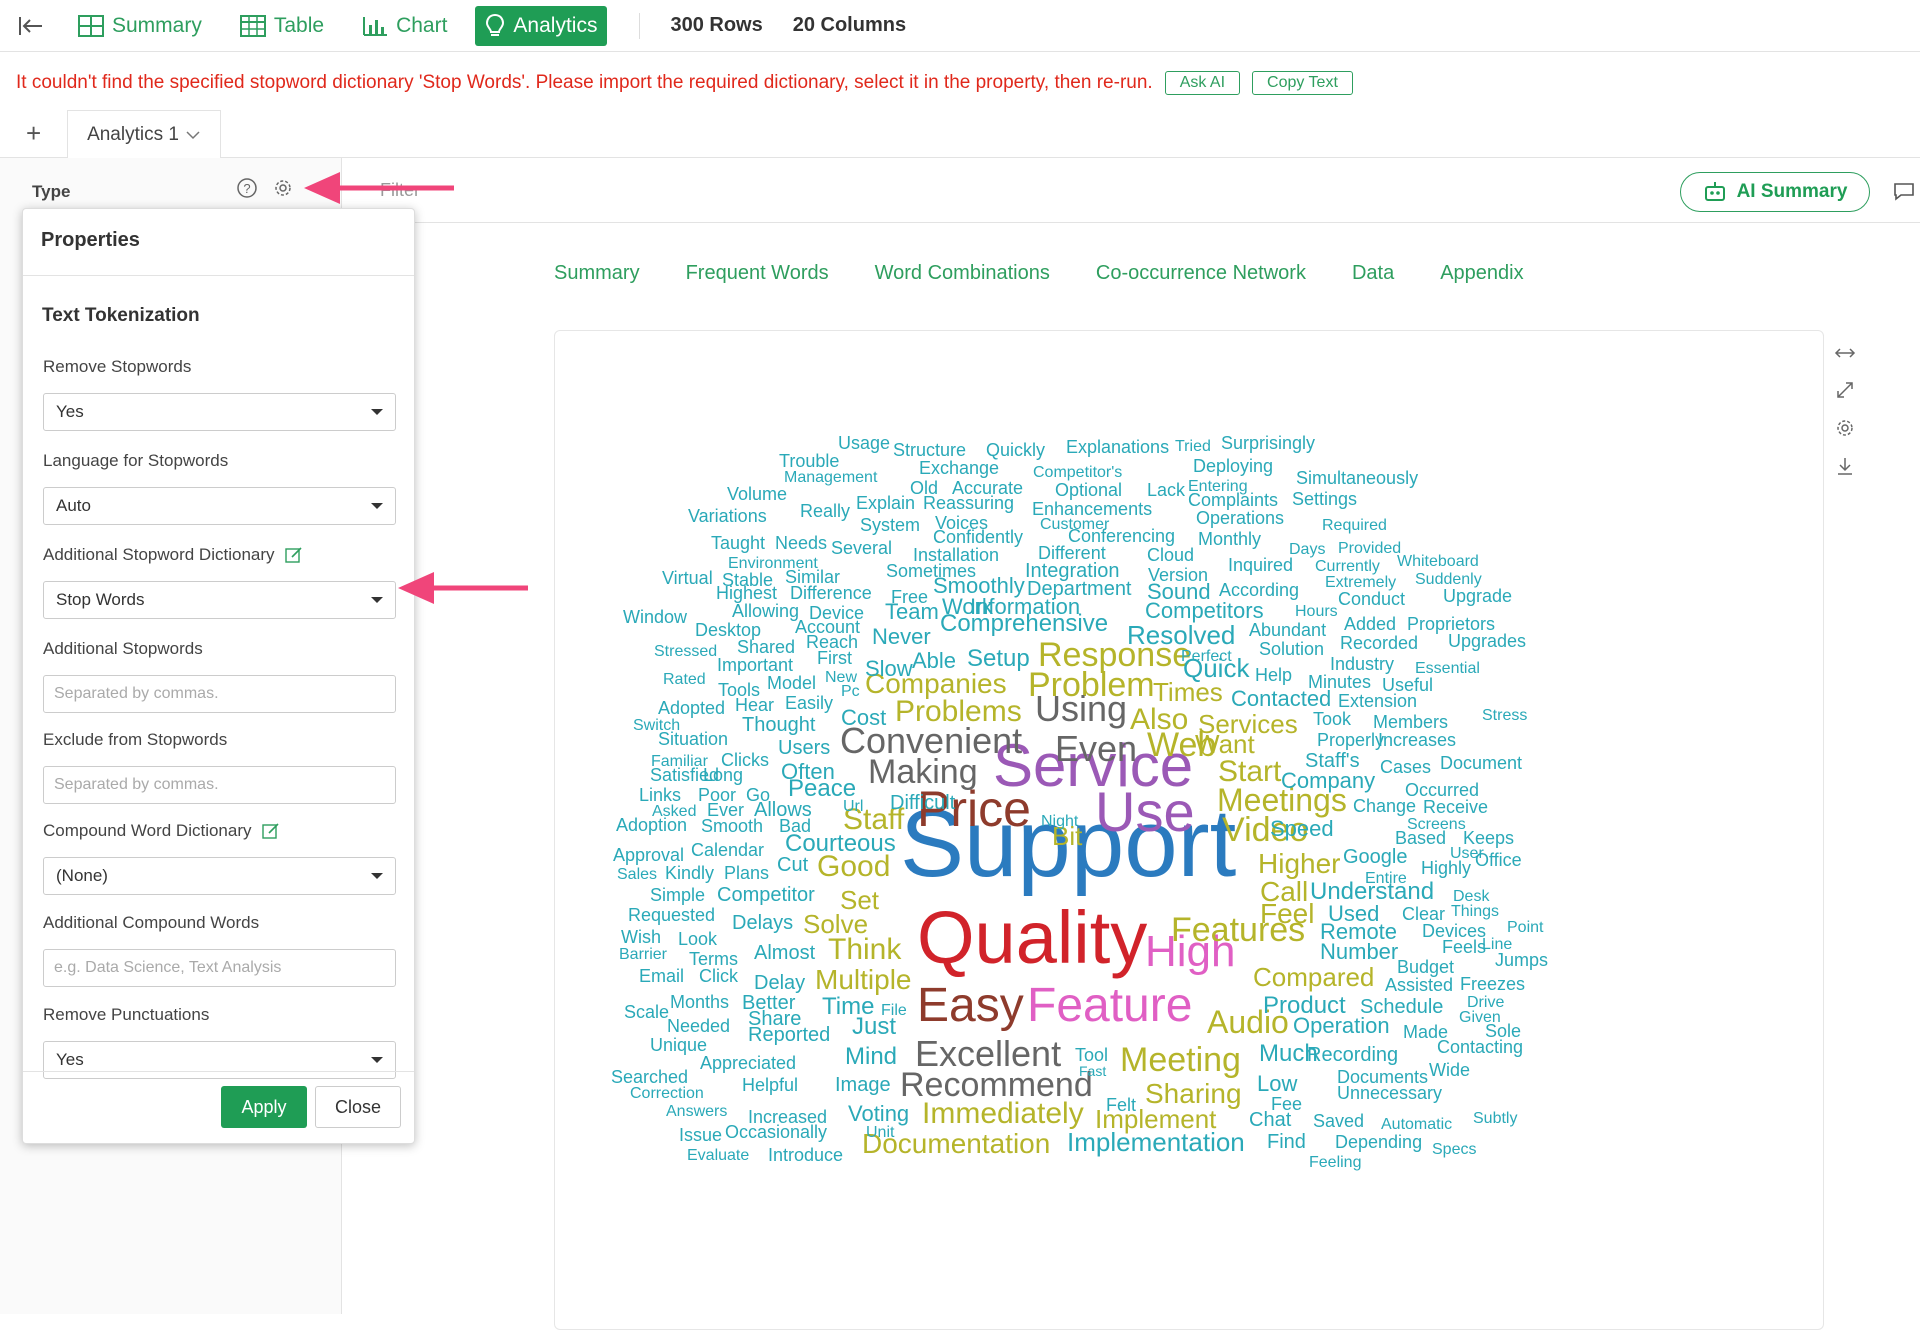 This screenshot has width=1920, height=1330. What do you see at coordinates (1481, 273) in the screenshot?
I see `subtab-appendix: Appendix` at bounding box center [1481, 273].